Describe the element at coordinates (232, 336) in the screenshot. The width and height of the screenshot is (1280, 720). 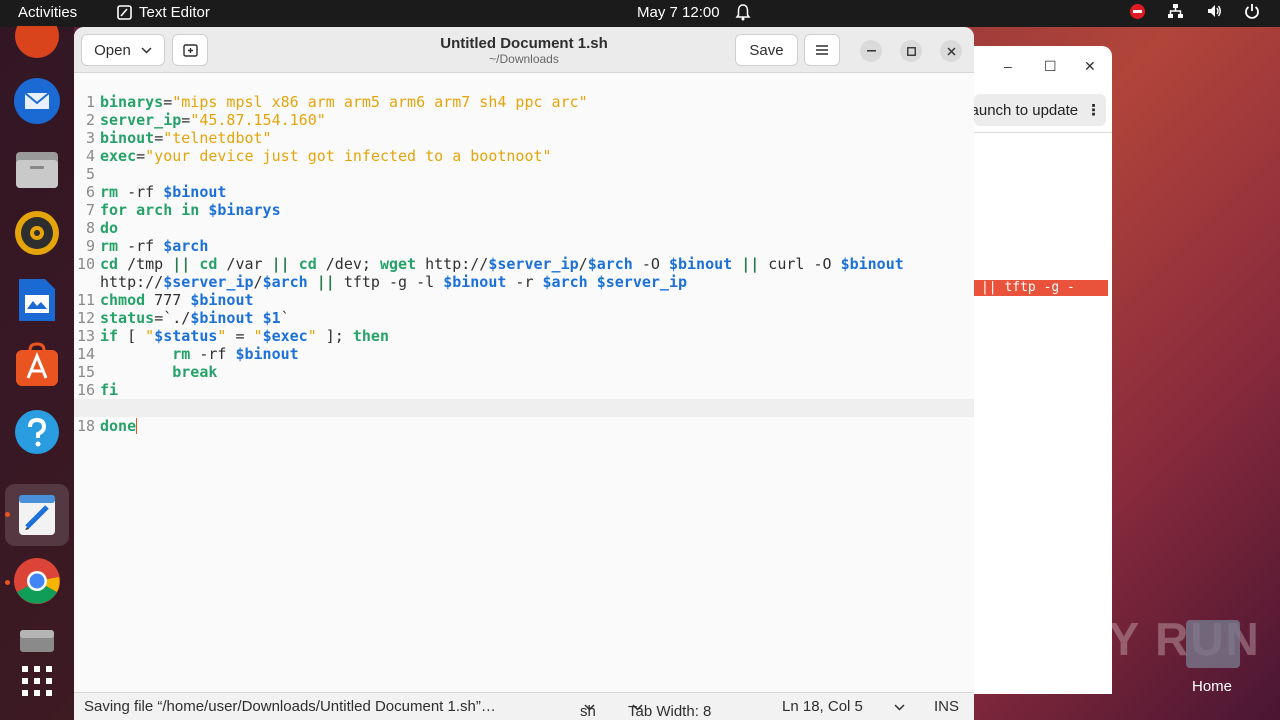
I see `code-line: 13 if [ "$status" = "$exec" ]; then` at that location.